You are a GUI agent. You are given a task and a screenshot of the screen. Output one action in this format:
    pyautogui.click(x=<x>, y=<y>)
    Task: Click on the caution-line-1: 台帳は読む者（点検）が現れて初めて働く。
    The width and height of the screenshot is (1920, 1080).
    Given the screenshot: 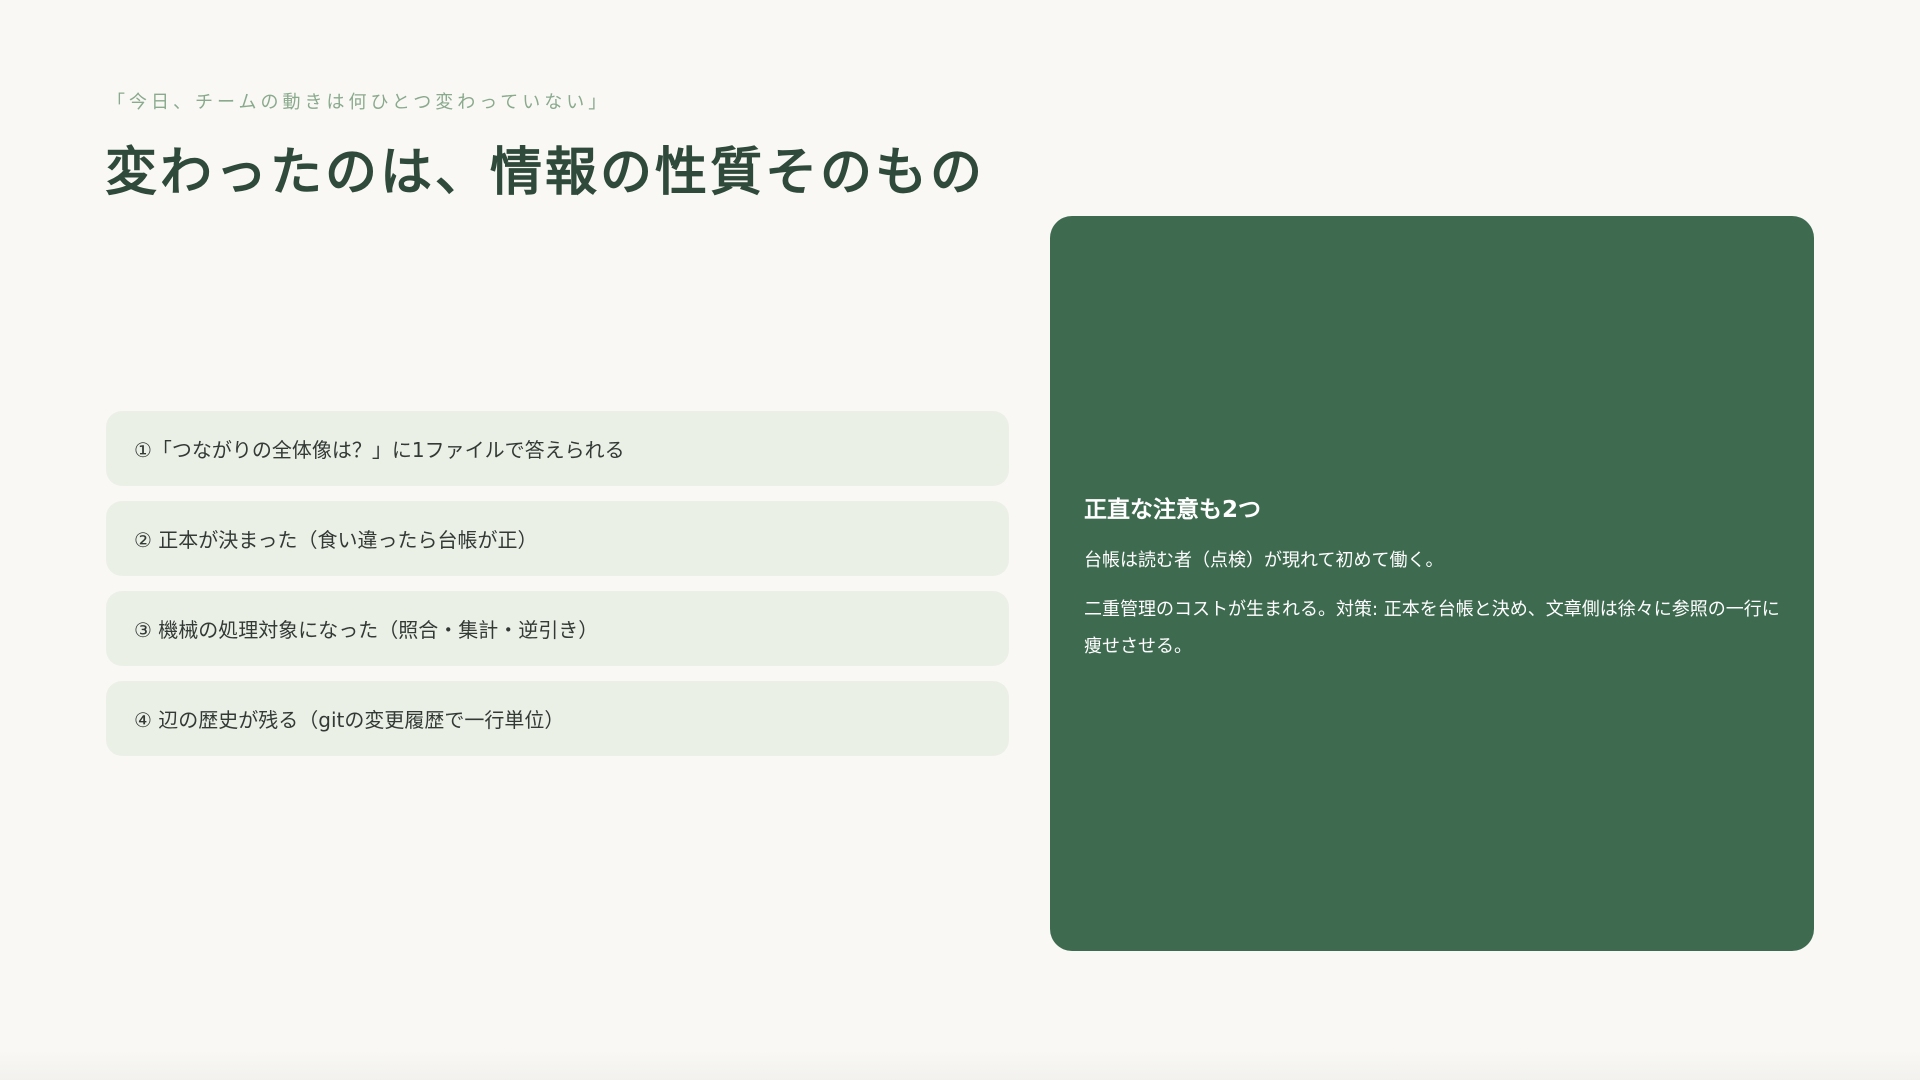 What is the action you would take?
    pyautogui.click(x=1264, y=560)
    